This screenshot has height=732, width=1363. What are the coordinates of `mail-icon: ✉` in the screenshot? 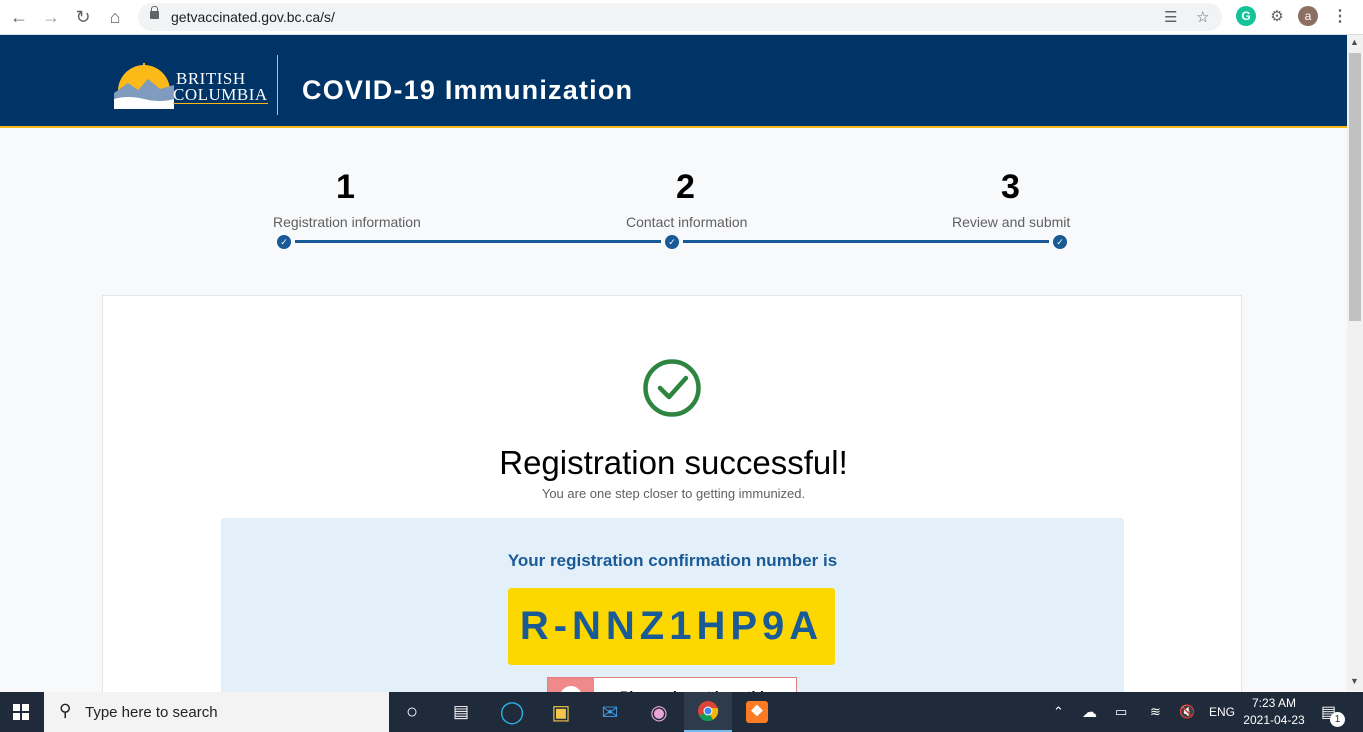 It's located at (610, 712).